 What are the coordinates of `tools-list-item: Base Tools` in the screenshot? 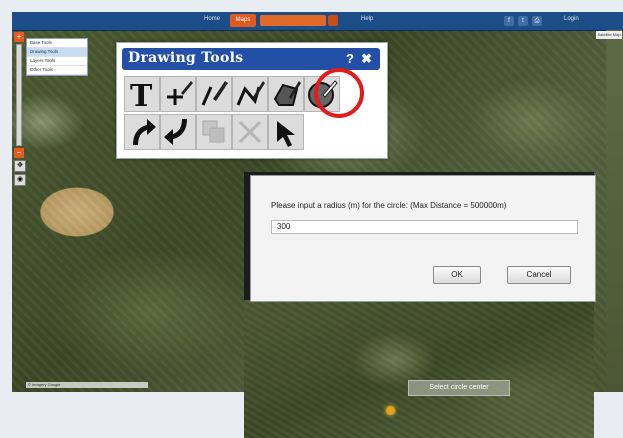 It's located at (57, 43).